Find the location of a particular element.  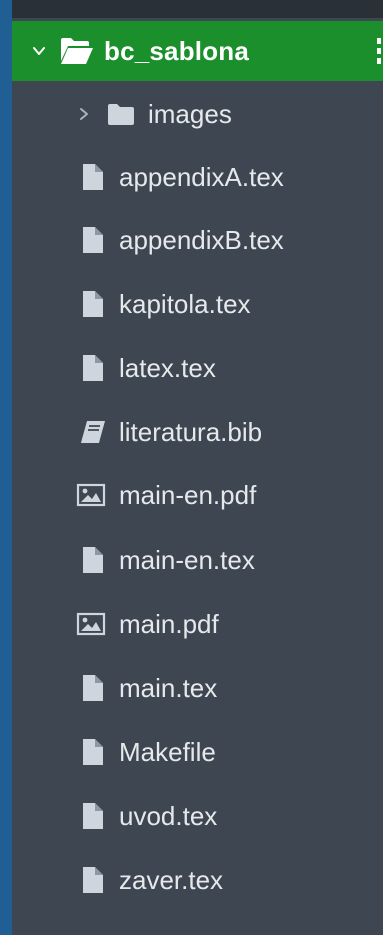

tree-item-main-tex: main.tex is located at coordinates (197, 689).